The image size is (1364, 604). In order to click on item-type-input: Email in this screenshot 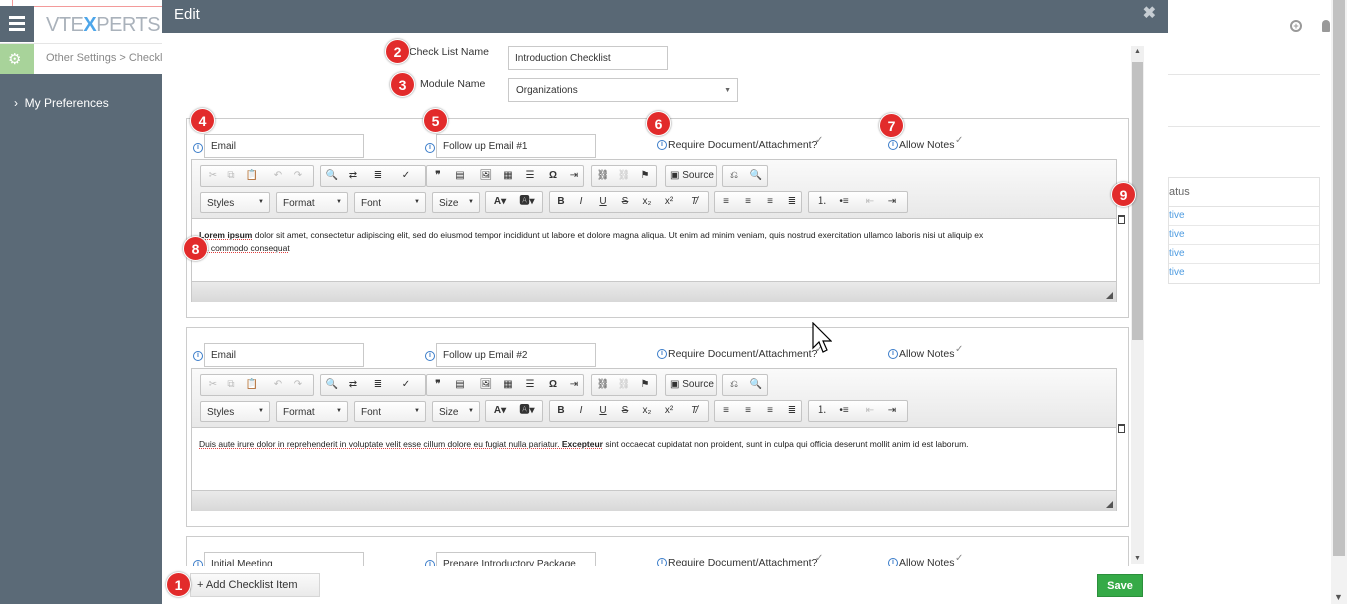, I will do `click(284, 355)`.